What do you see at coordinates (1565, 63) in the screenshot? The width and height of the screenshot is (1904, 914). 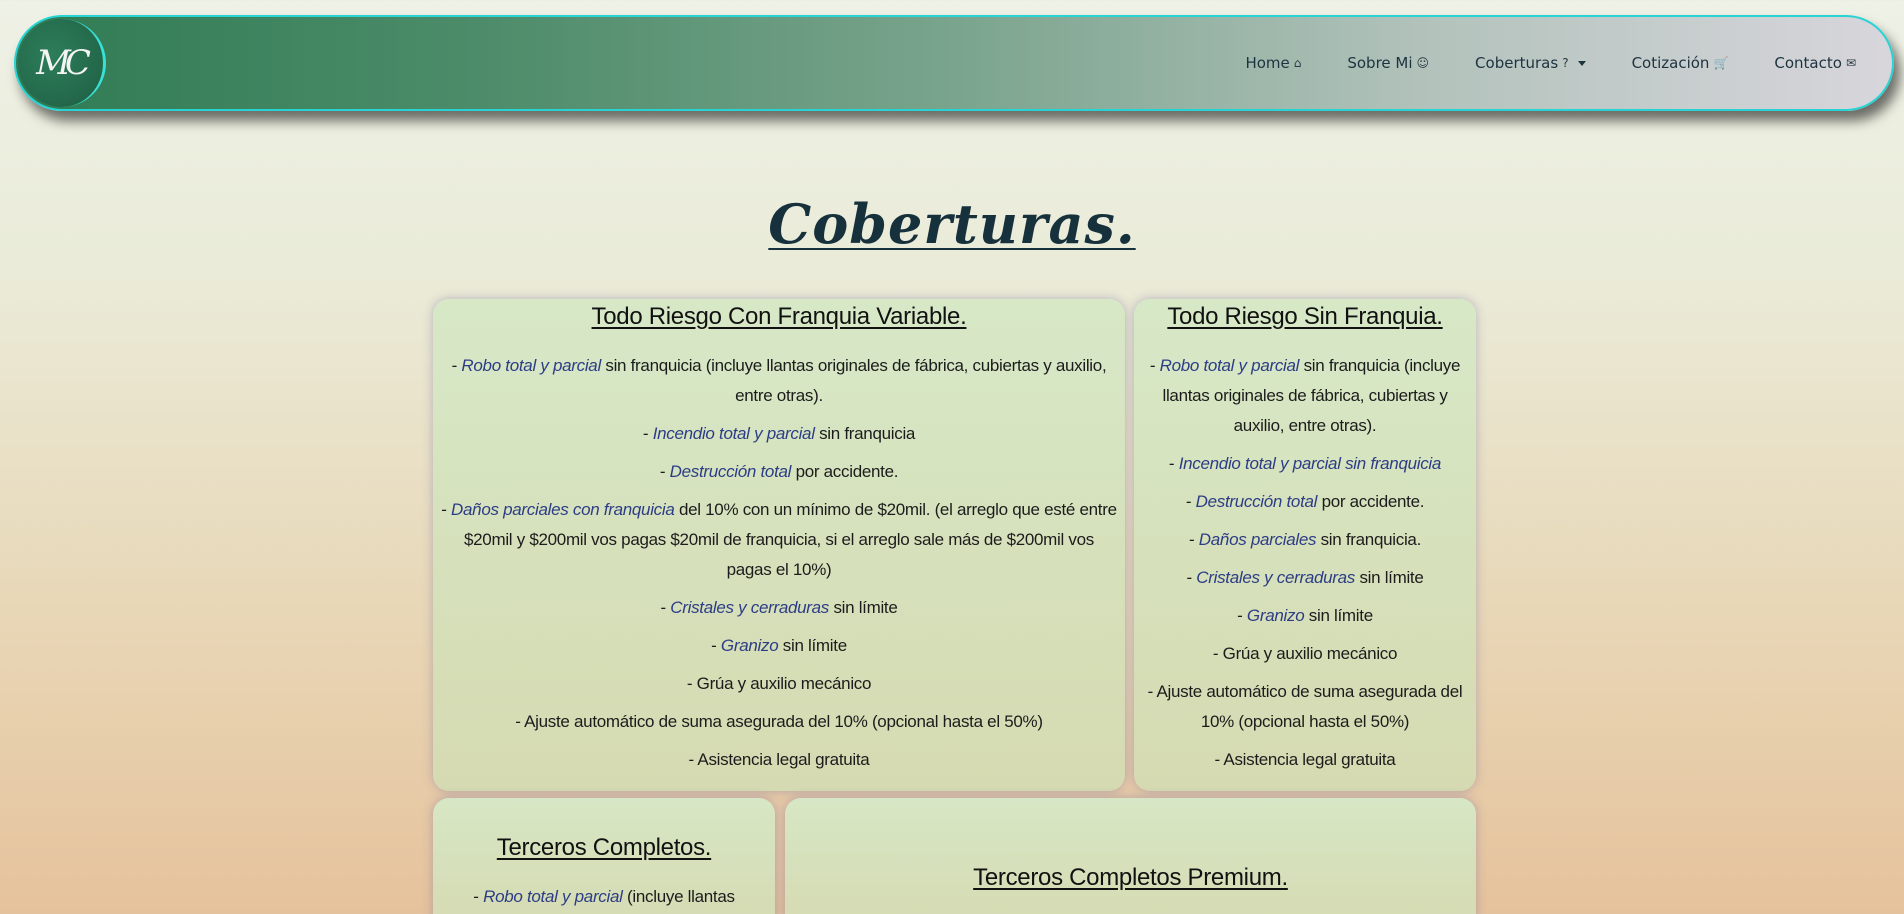 I see `question-circle-icon: ?` at bounding box center [1565, 63].